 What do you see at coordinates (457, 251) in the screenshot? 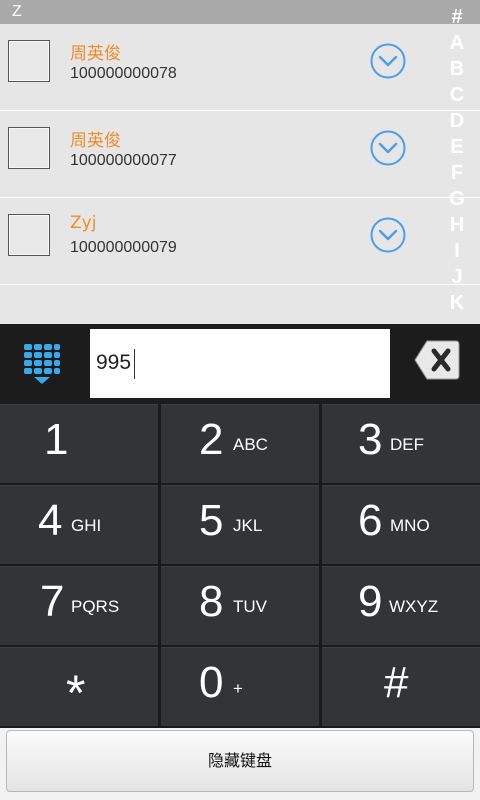
I see `index-letter: I` at bounding box center [457, 251].